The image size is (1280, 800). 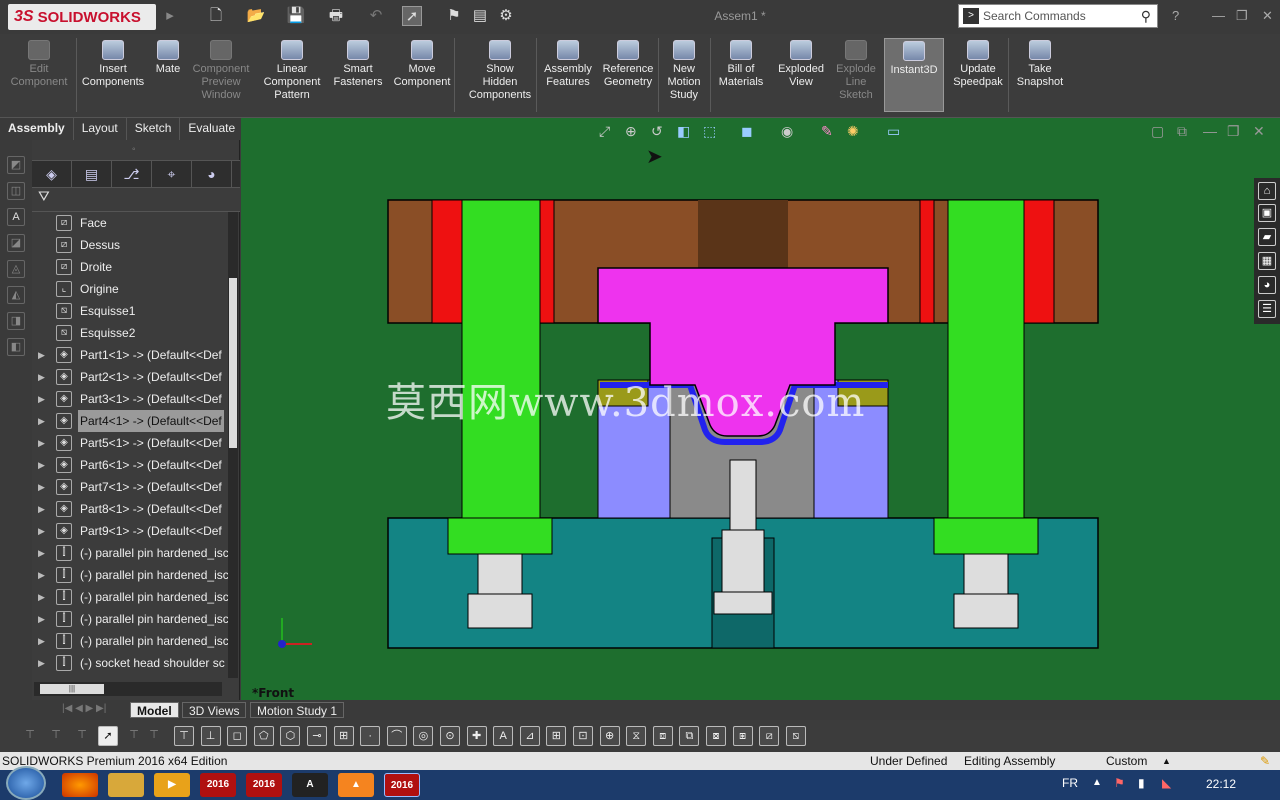 I want to click on select-center-marks-icon: ✚, so click(x=476, y=736).